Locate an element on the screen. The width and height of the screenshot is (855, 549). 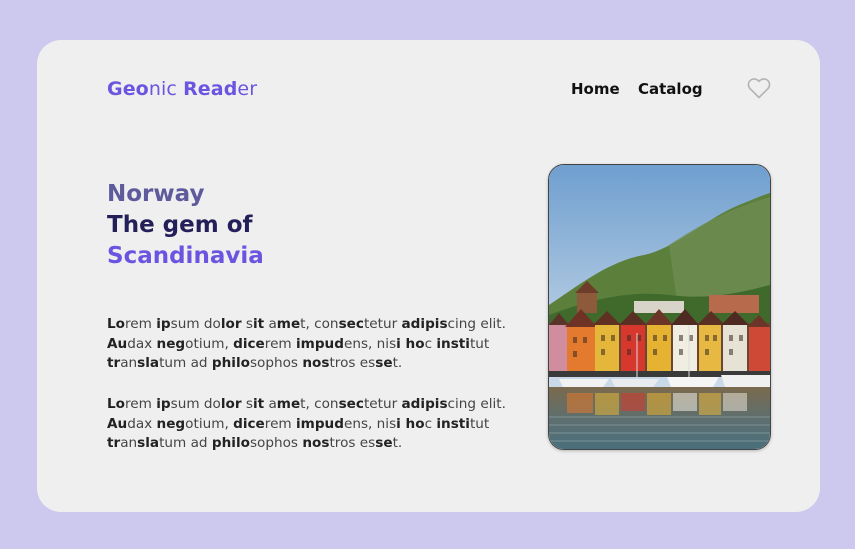
hero-title-tagline: The gem of is located at coordinates (180, 225).